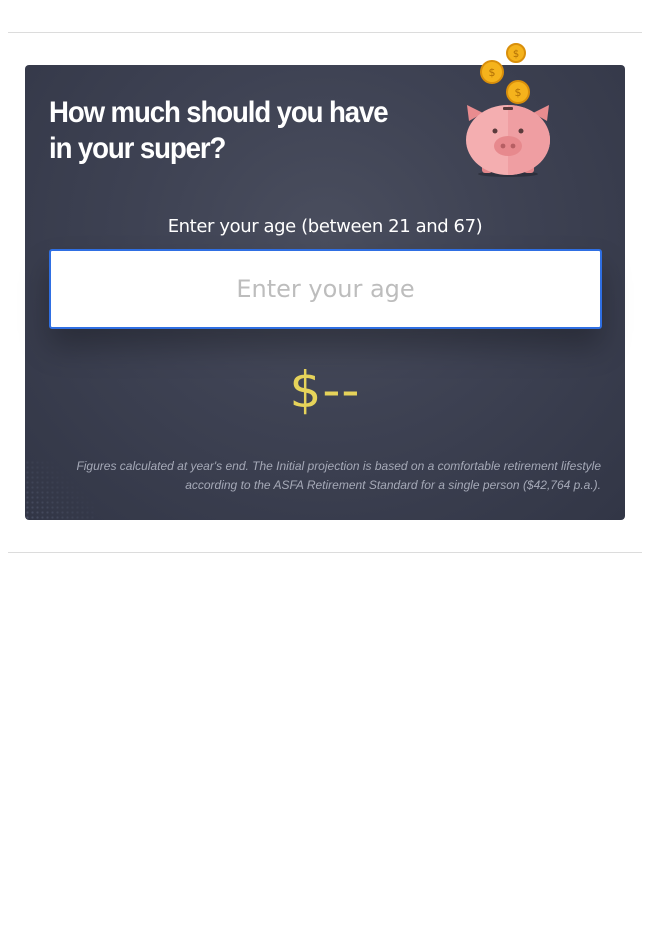 The width and height of the screenshot is (650, 940). Describe the element at coordinates (325, 32) in the screenshot. I see `top-divider` at that location.